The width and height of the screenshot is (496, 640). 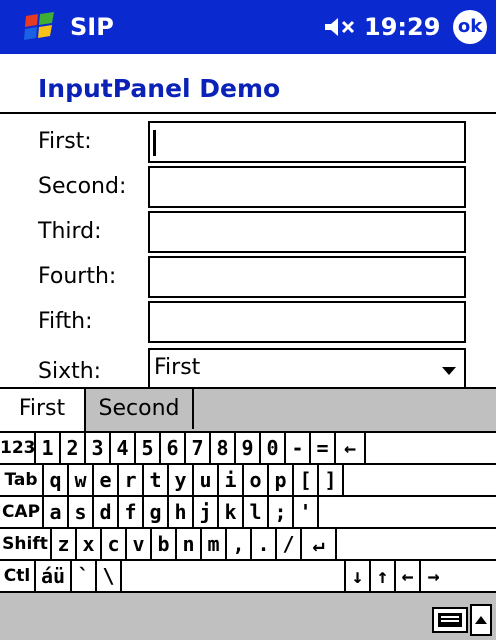 What do you see at coordinates (198, 448) in the screenshot?
I see `key: 7` at bounding box center [198, 448].